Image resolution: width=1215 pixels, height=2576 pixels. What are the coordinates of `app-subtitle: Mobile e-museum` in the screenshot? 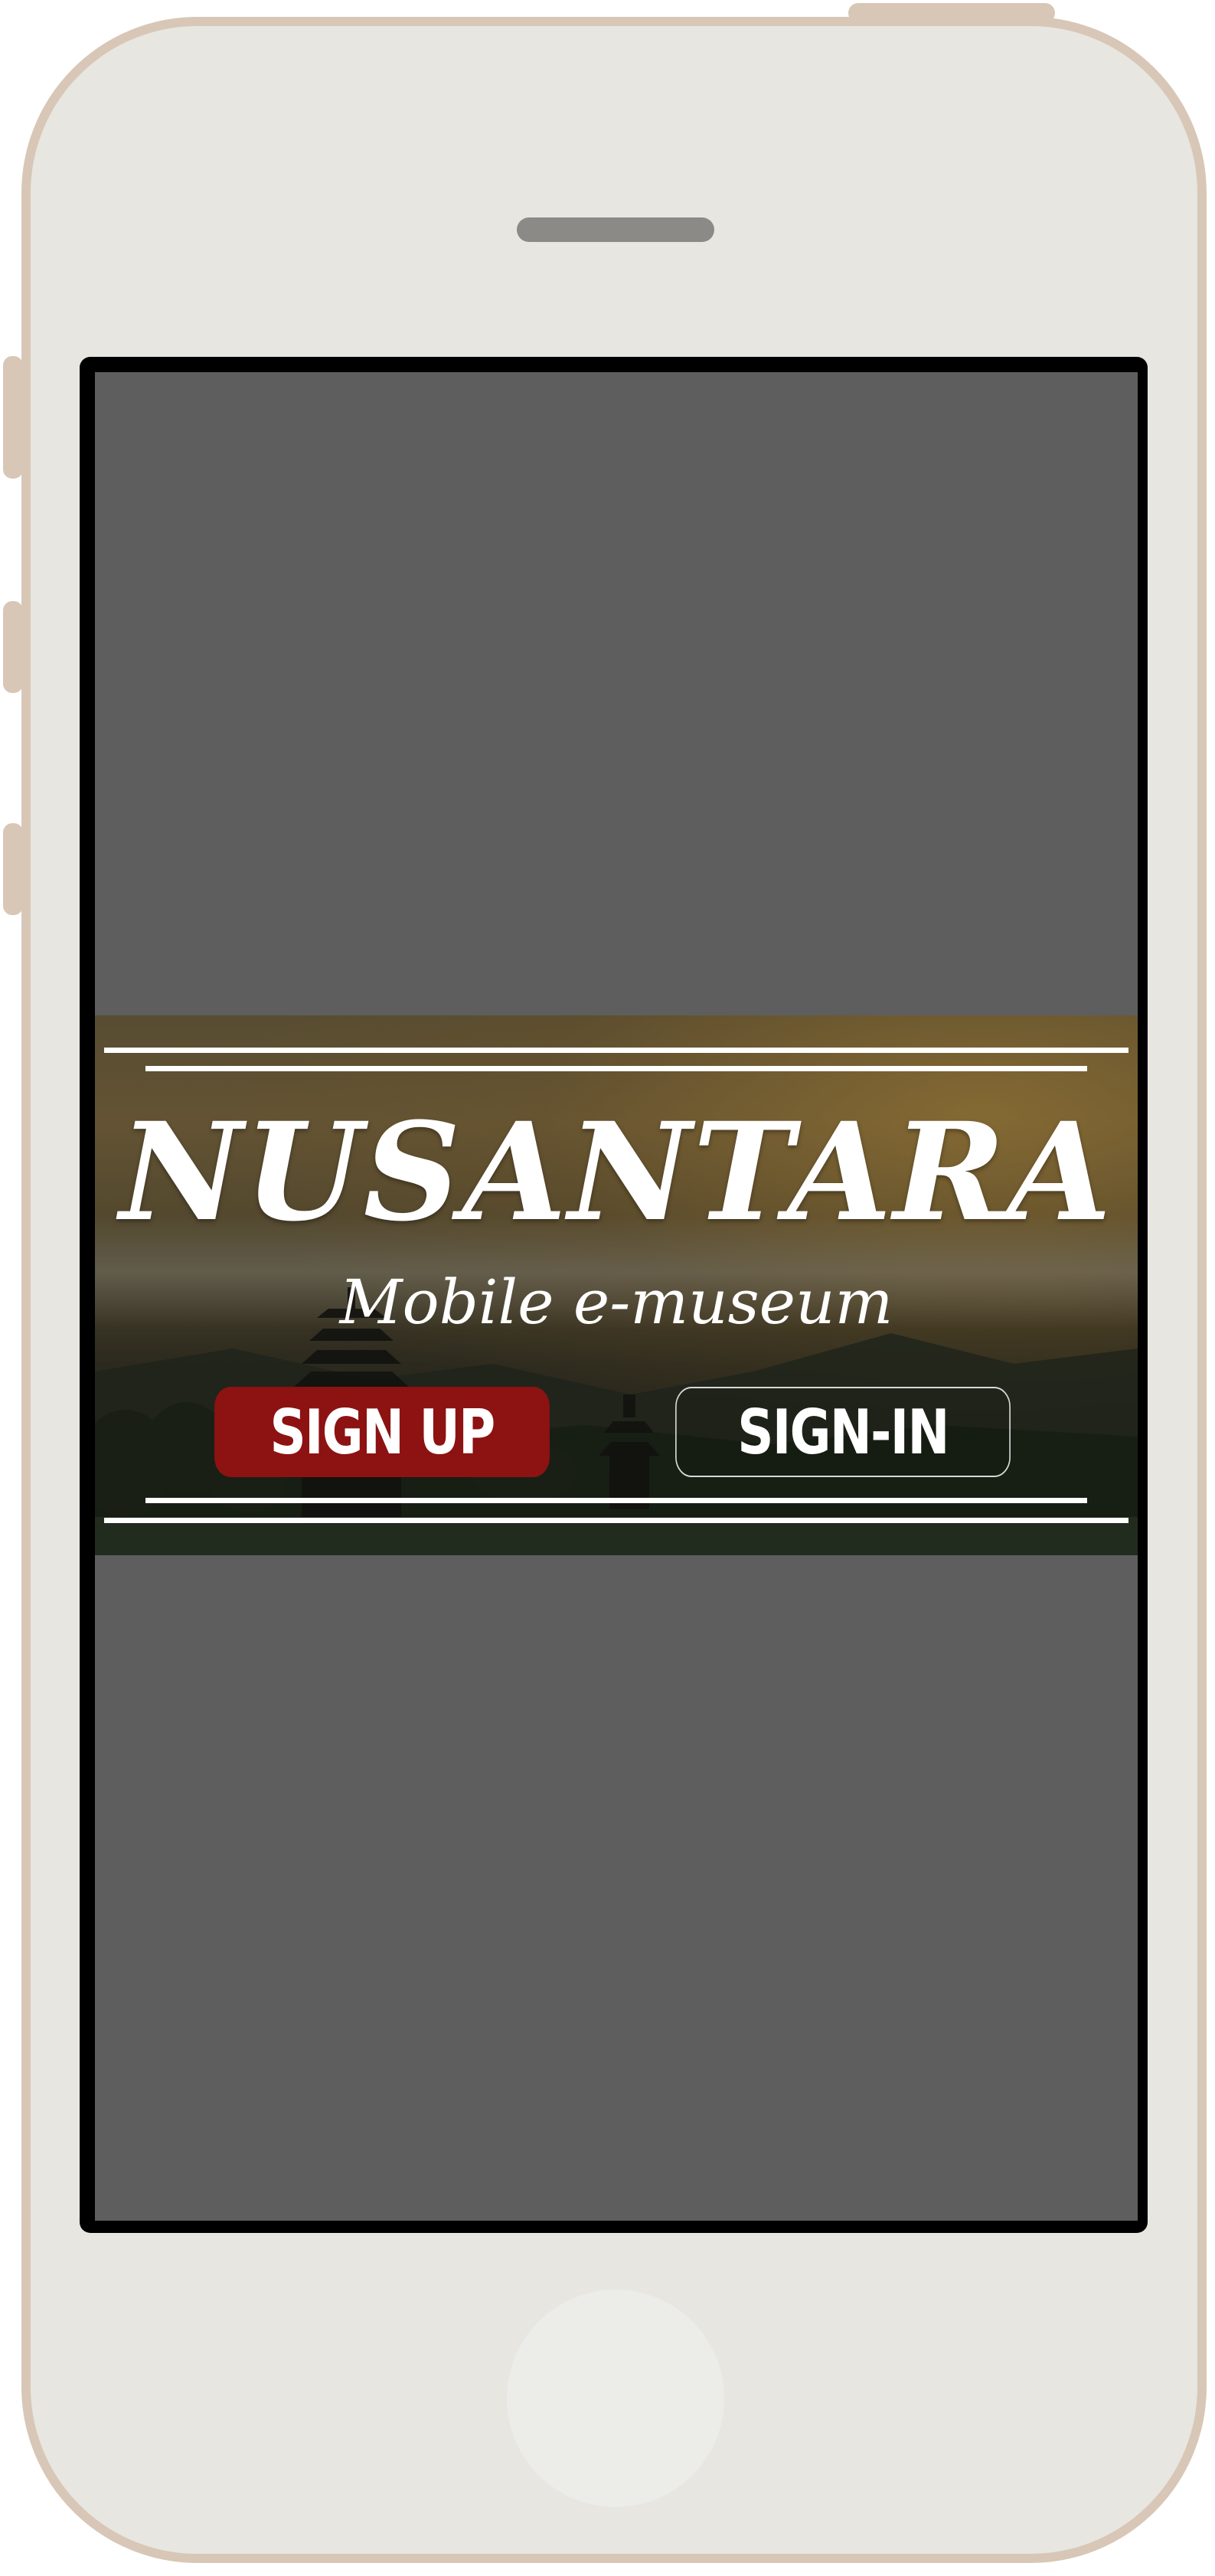 It's located at (616, 1302).